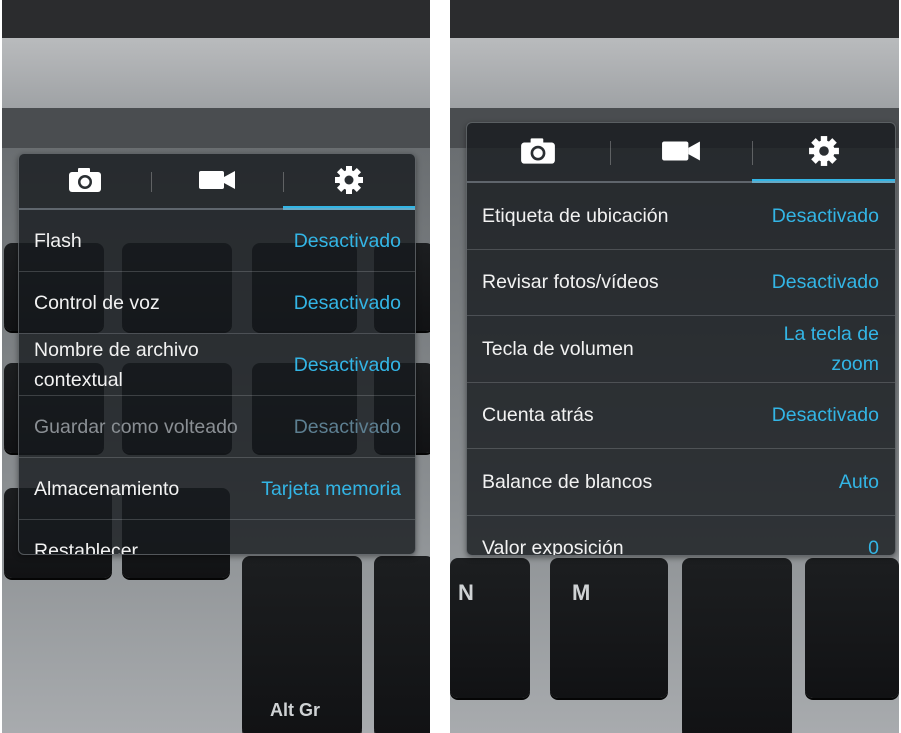 Image resolution: width=901 pixels, height=733 pixels. Describe the element at coordinates (538, 415) in the screenshot. I see `setting-label: Cuenta atrás` at that location.